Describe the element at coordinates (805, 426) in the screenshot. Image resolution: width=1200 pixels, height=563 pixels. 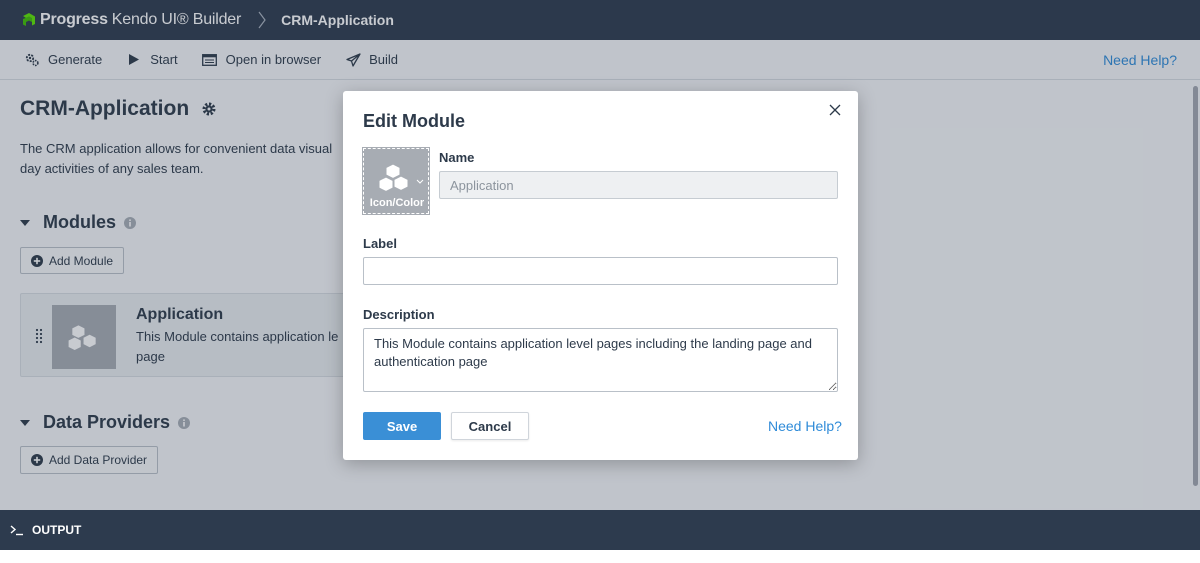
I see `dialog-help-link: Need Help?` at that location.